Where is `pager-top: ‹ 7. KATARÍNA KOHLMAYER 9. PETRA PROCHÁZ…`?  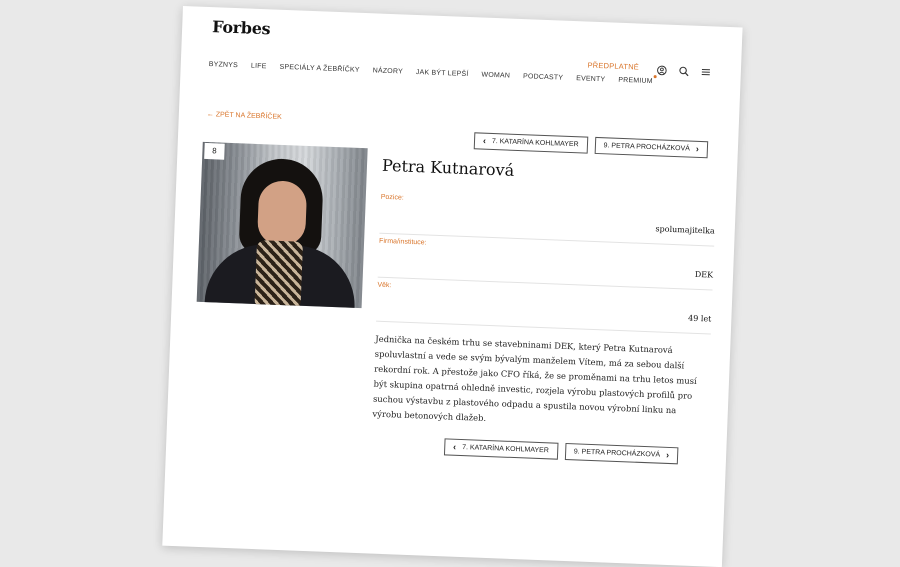
pager-top: ‹ 7. KATARÍNA KOHLMAYER 9. PETRA PROCHÁZ… is located at coordinates (591, 145).